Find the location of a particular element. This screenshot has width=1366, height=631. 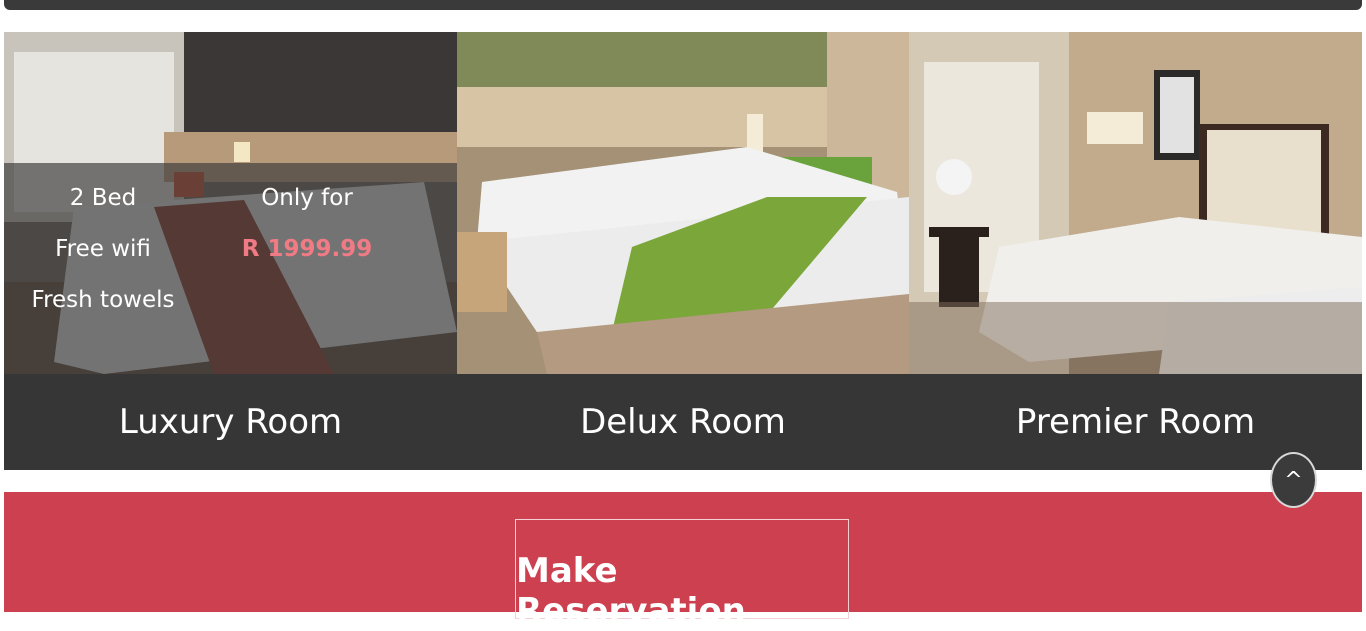

price-value: R 1999.99 is located at coordinates (307, 249).